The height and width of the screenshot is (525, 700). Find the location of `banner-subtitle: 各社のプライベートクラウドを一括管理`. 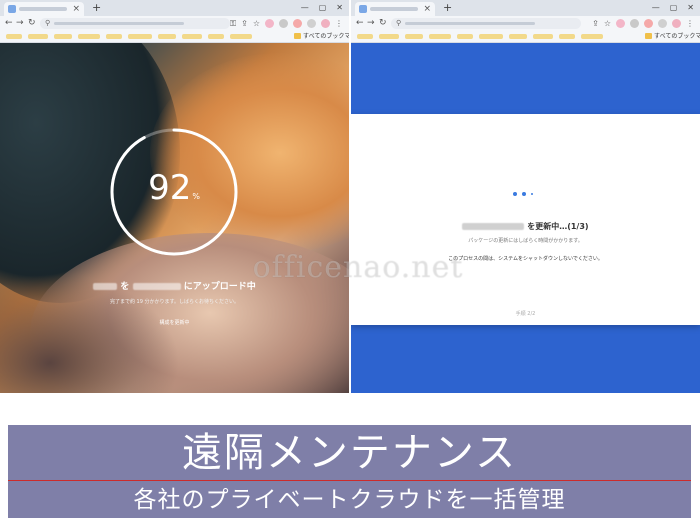

banner-subtitle: 各社のプライベートクラウドを一括管理 is located at coordinates (349, 500).